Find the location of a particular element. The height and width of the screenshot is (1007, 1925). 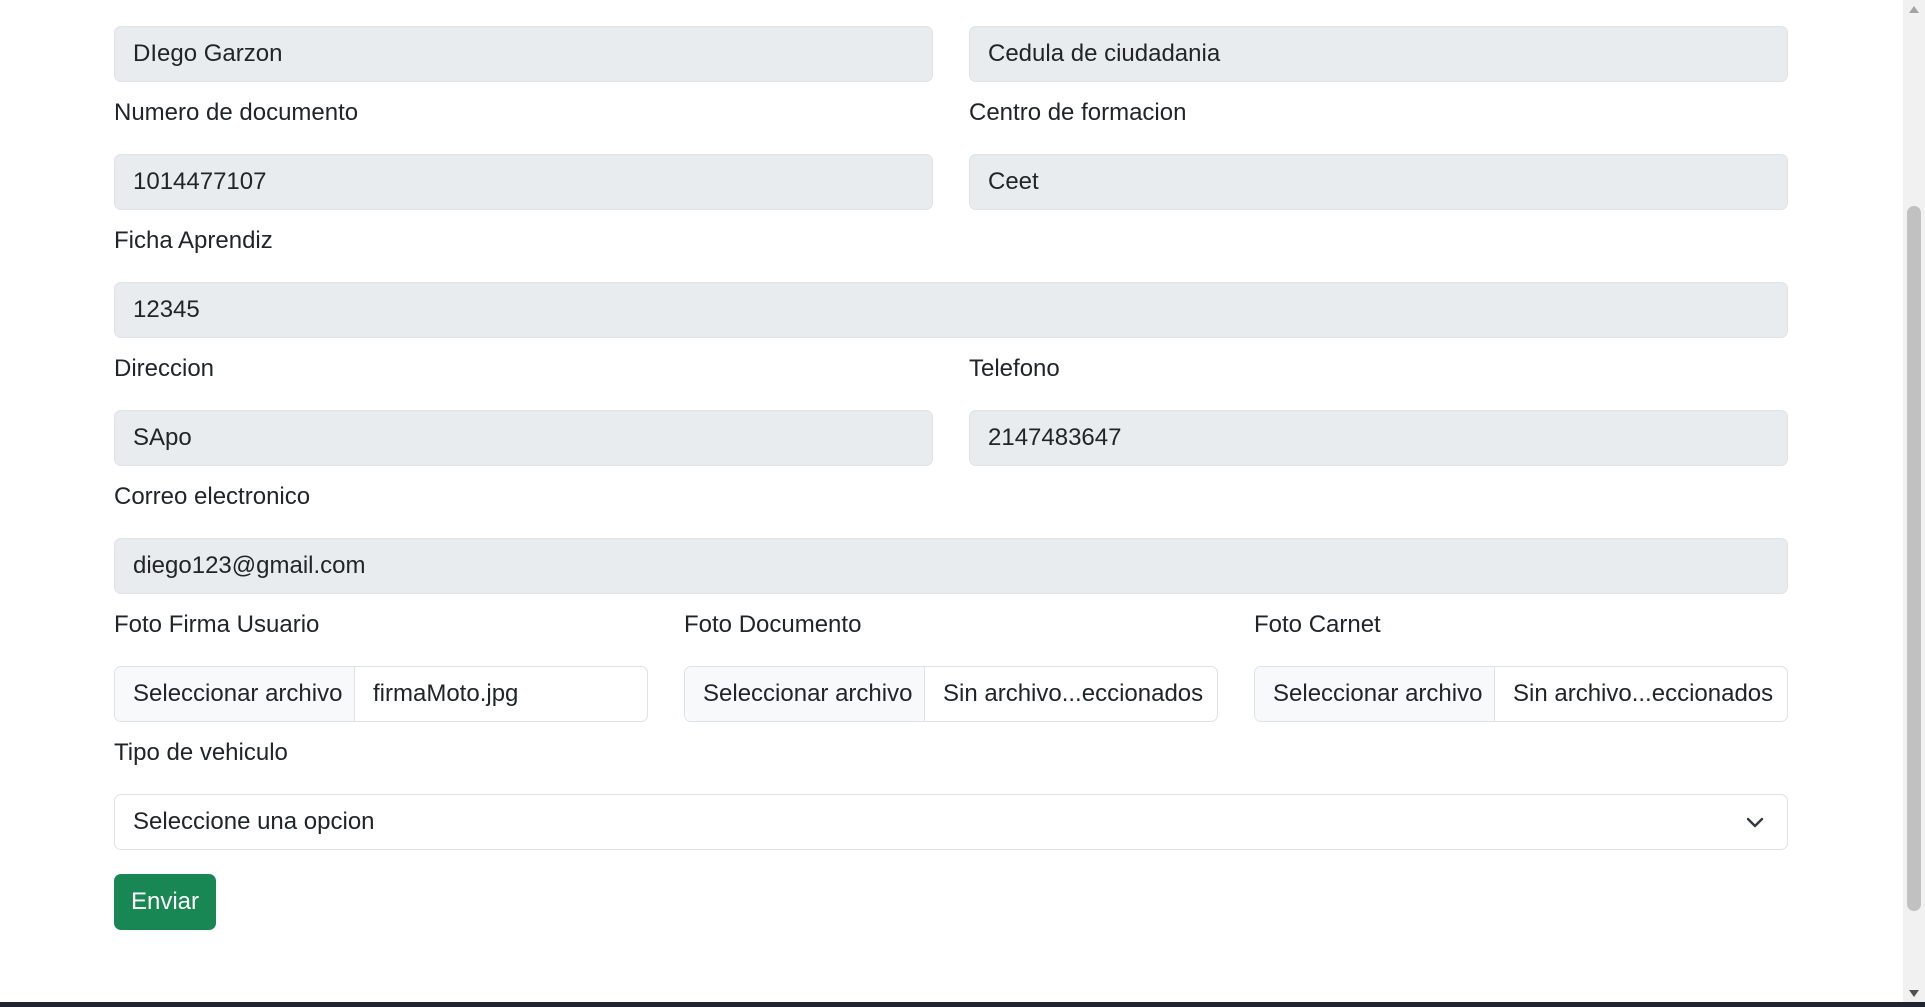

ficha-aprendiz-field: 12345 is located at coordinates (951, 310).